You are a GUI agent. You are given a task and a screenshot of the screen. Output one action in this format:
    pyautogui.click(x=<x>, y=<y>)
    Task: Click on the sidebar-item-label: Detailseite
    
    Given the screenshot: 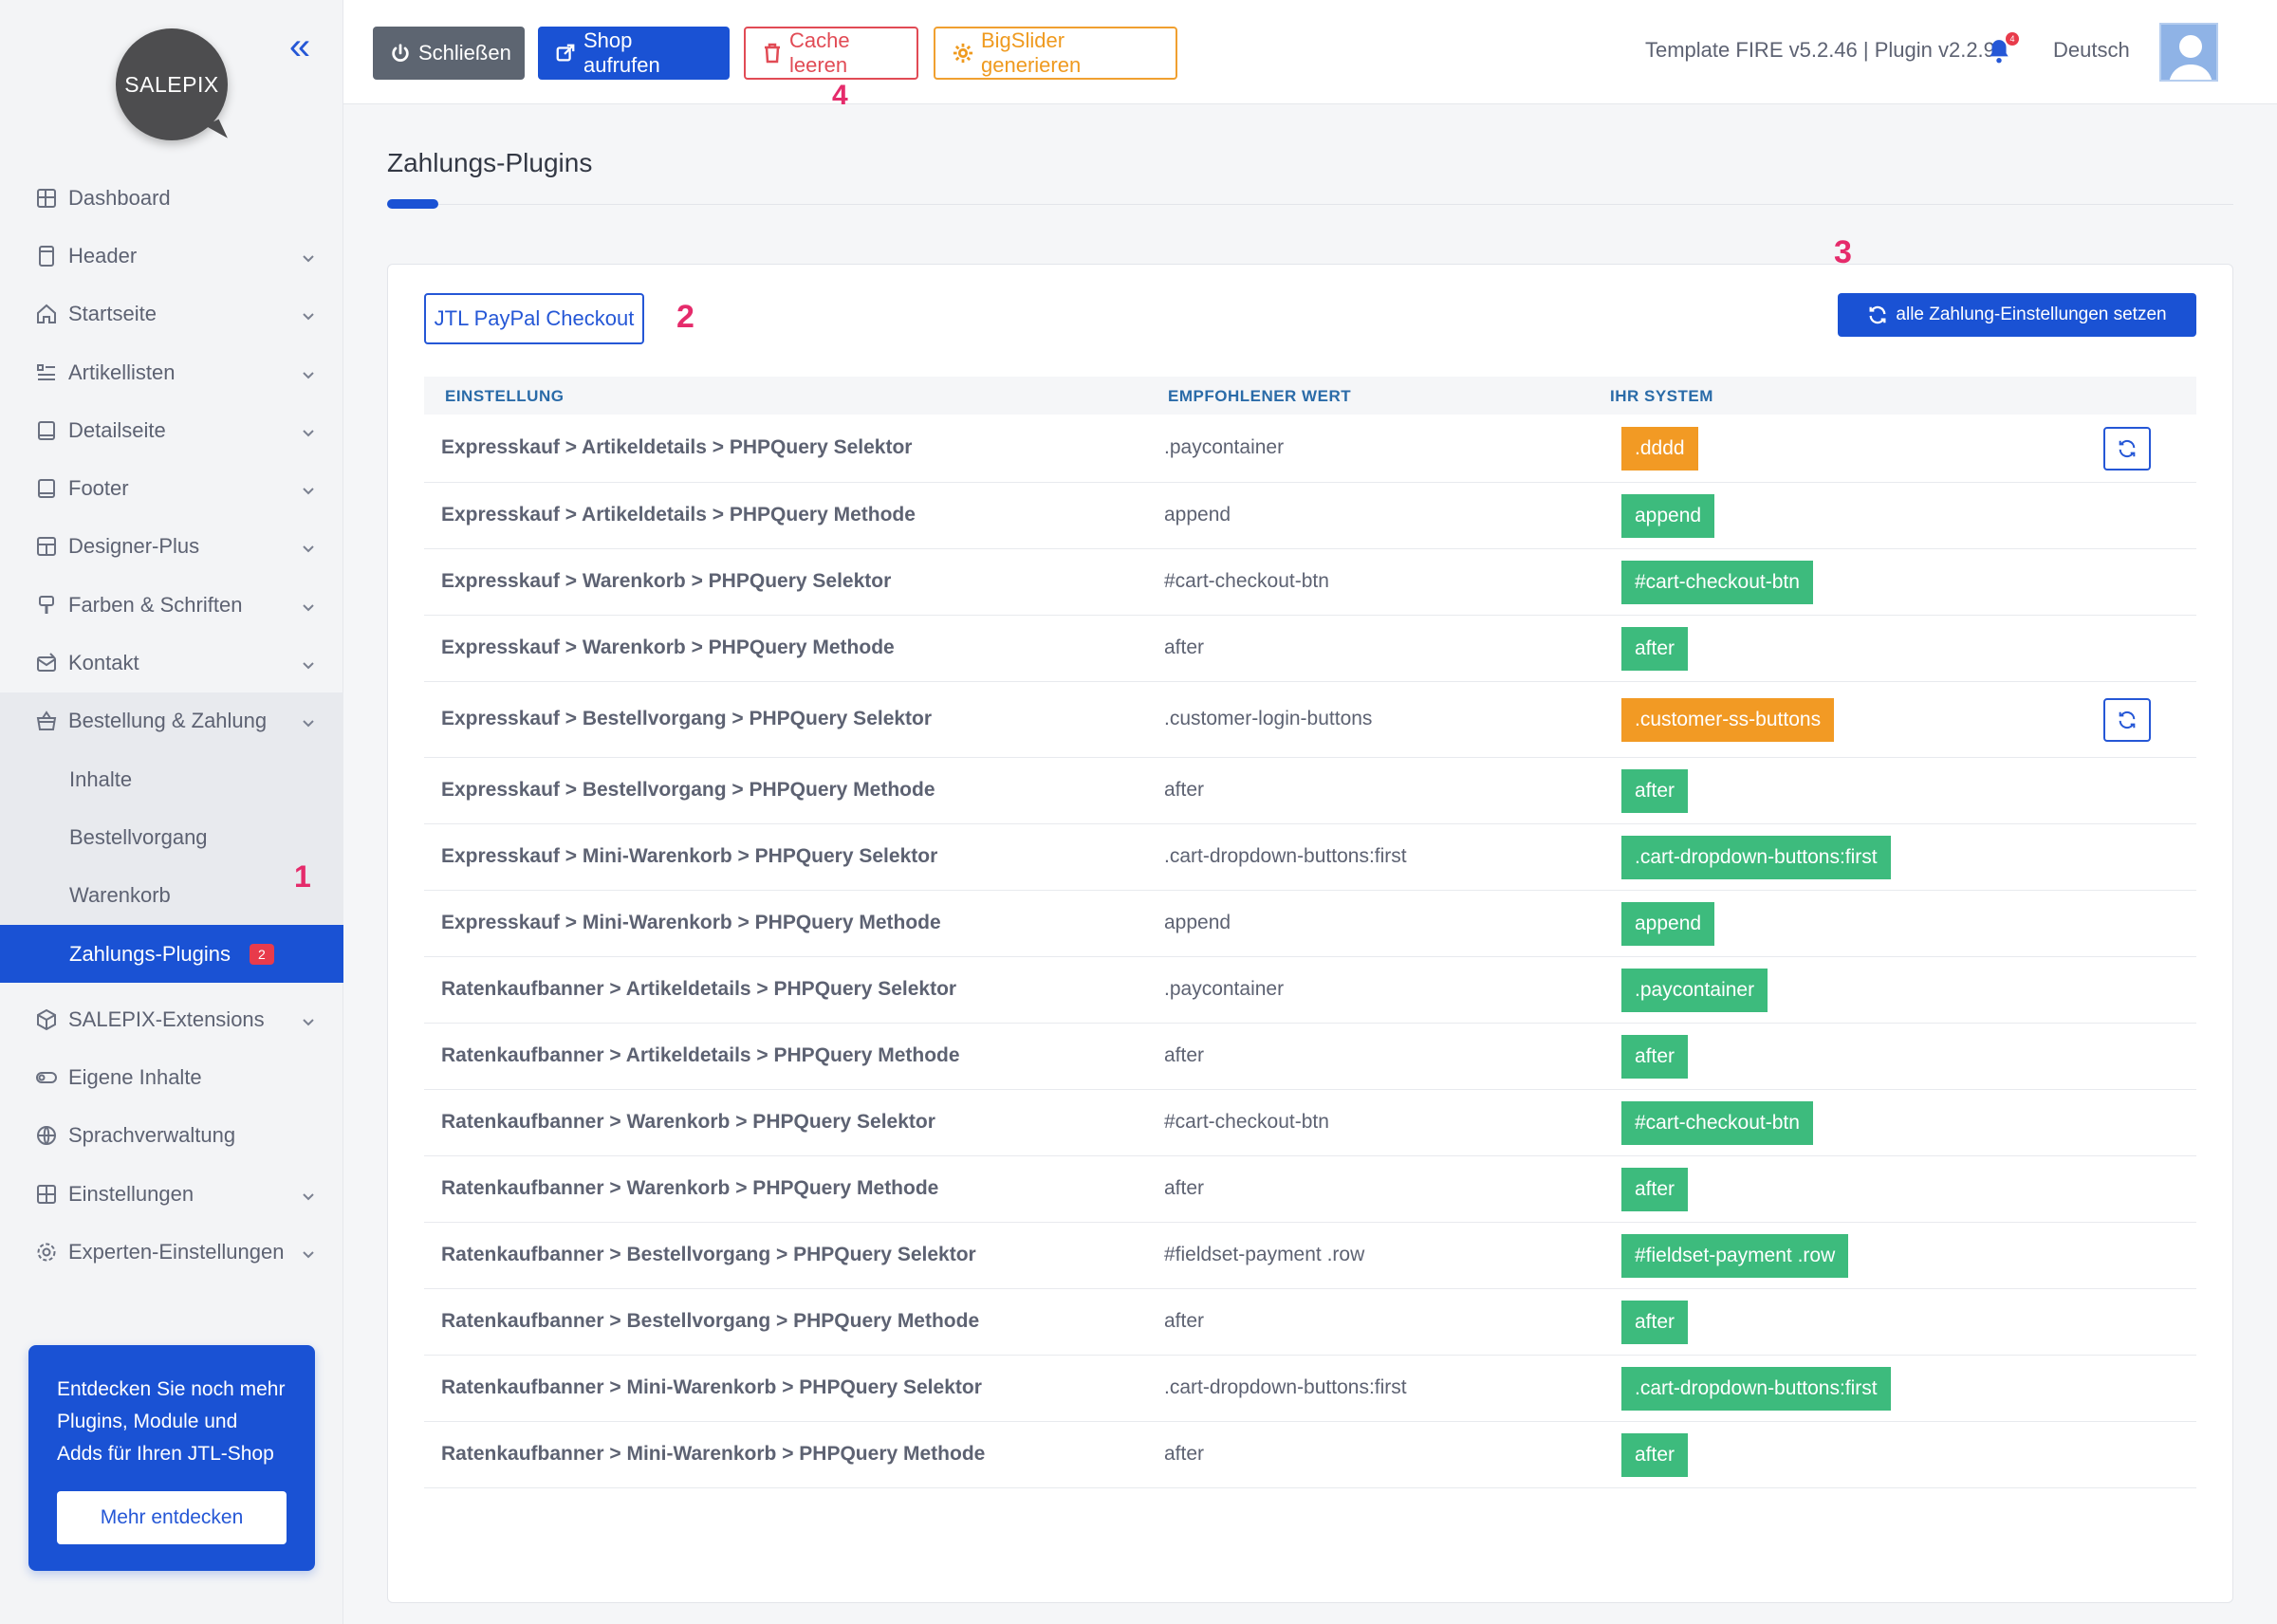 What is the action you would take?
    pyautogui.click(x=117, y=430)
    